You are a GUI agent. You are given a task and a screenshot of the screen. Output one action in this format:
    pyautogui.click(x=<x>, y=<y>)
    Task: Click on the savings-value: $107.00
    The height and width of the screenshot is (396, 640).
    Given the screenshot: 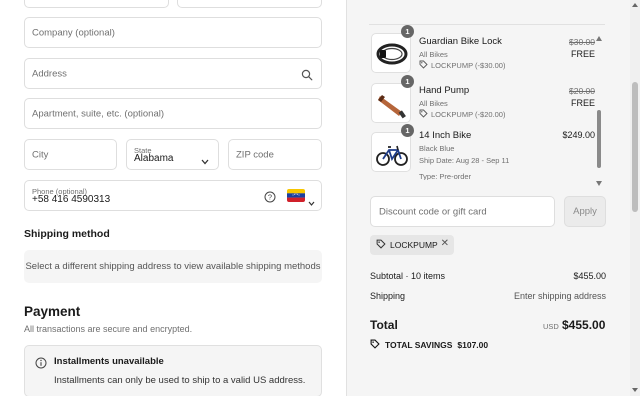 What is the action you would take?
    pyautogui.click(x=473, y=345)
    